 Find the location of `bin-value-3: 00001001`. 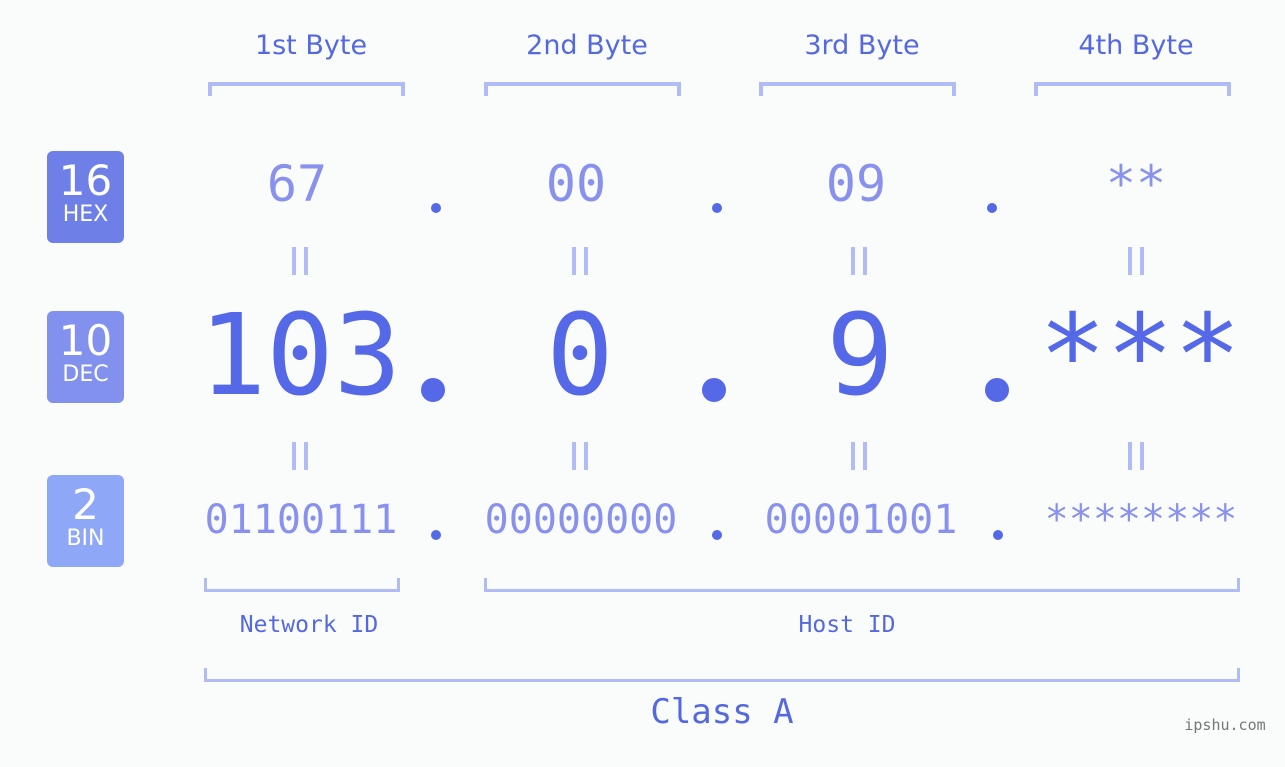

bin-value-3: 00001001 is located at coordinates (861, 520).